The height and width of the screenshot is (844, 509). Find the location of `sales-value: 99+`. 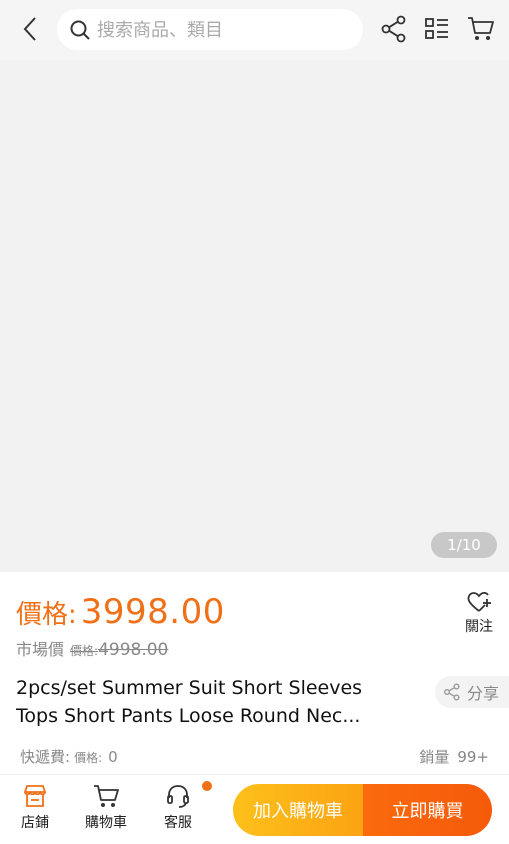

sales-value: 99+ is located at coordinates (473, 757).